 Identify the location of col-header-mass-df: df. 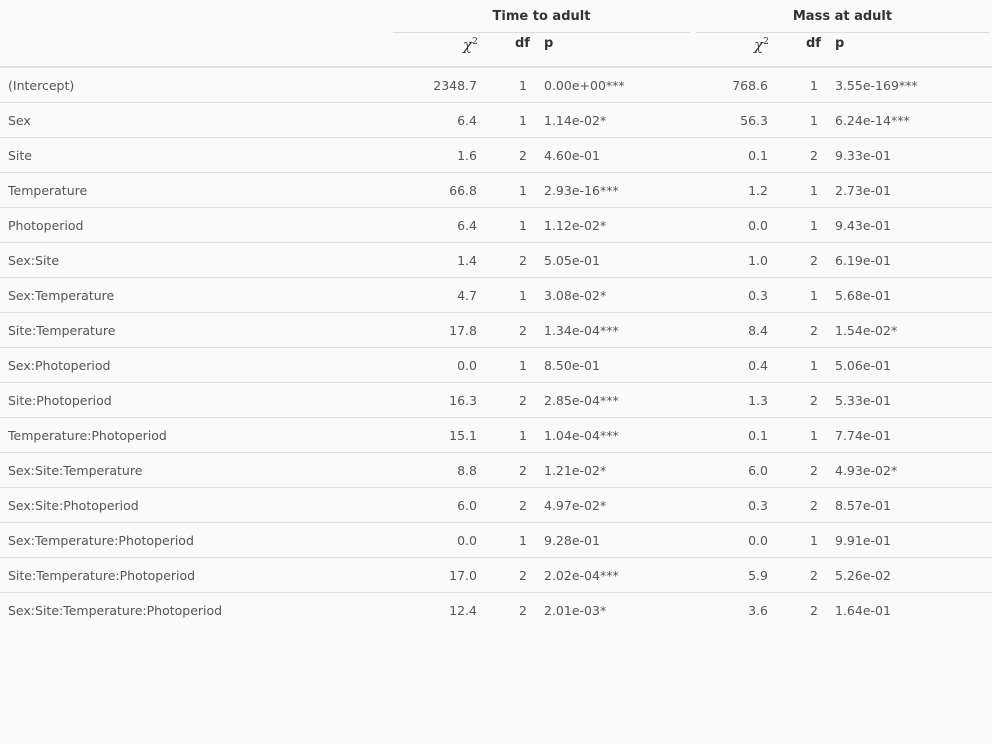
(813, 43).